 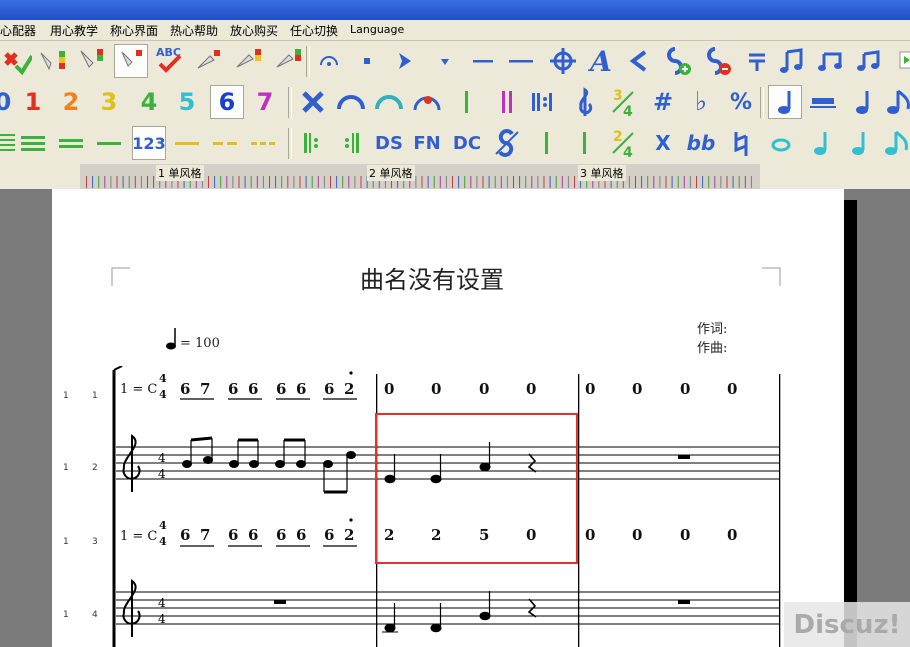 What do you see at coordinates (33, 102) in the screenshot?
I see `digit-1-button: 1` at bounding box center [33, 102].